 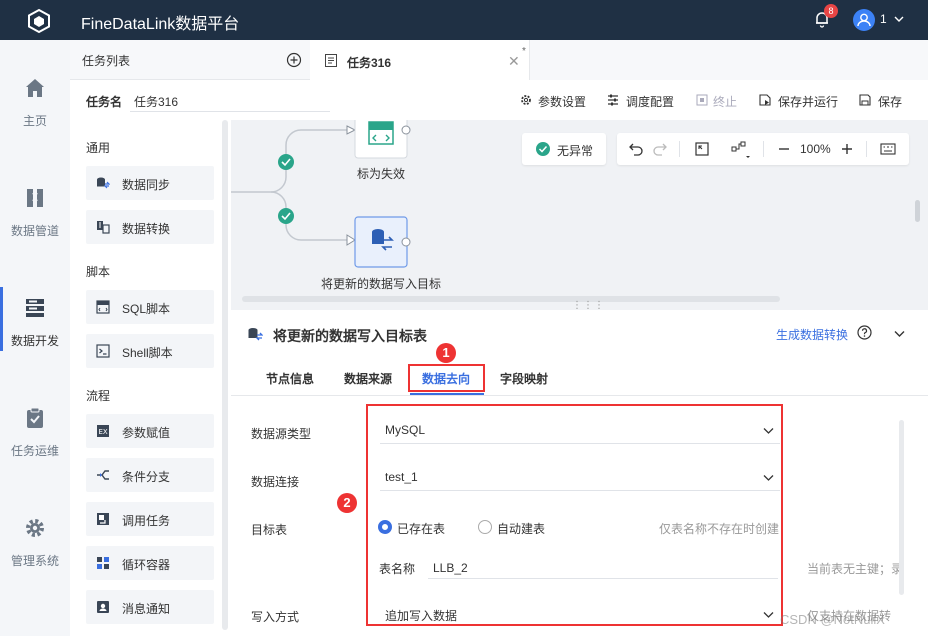 I want to click on redo-icon, so click(x=660, y=149).